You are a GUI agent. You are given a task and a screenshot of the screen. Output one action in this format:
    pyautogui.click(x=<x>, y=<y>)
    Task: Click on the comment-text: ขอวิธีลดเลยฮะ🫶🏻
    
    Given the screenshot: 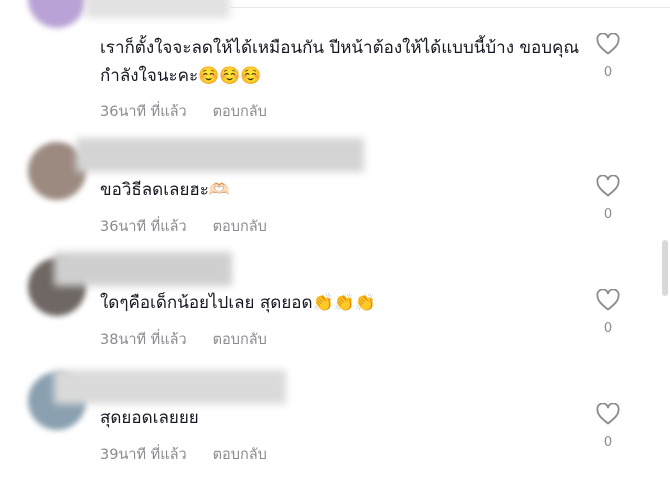 What is the action you would take?
    pyautogui.click(x=165, y=190)
    